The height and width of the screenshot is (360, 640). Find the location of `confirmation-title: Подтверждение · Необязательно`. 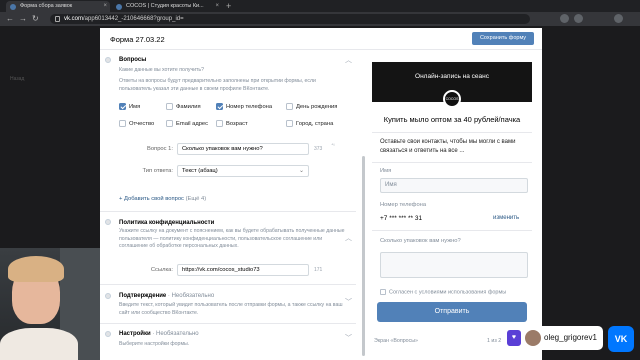

confirmation-title: Подтверждение · Необязательно is located at coordinates (166, 296).